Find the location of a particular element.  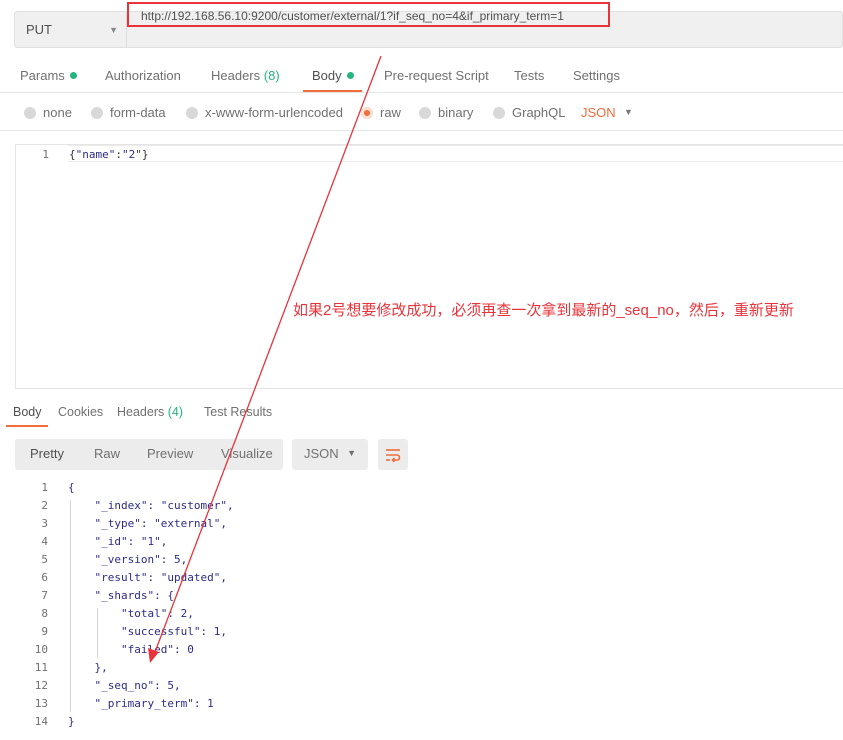

tab-body: Body is located at coordinates (333, 75).